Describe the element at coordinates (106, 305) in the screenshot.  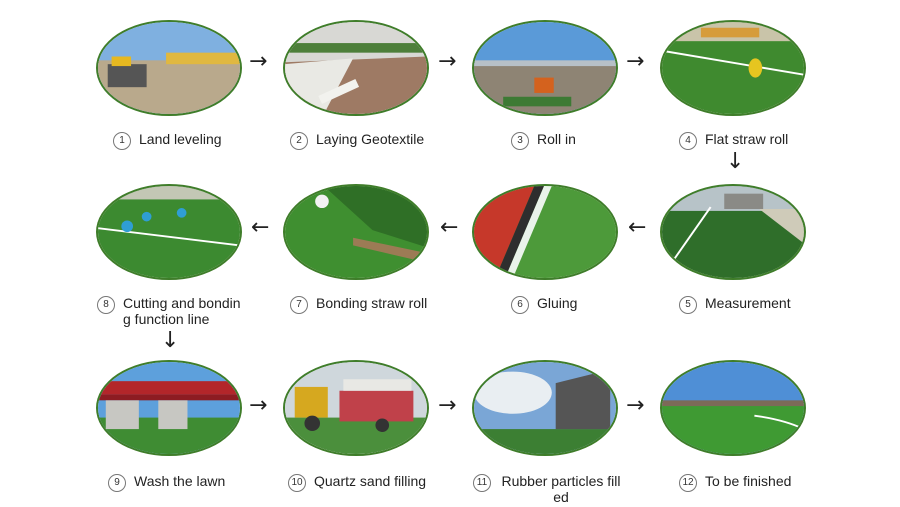
I see `step-number: 8` at that location.